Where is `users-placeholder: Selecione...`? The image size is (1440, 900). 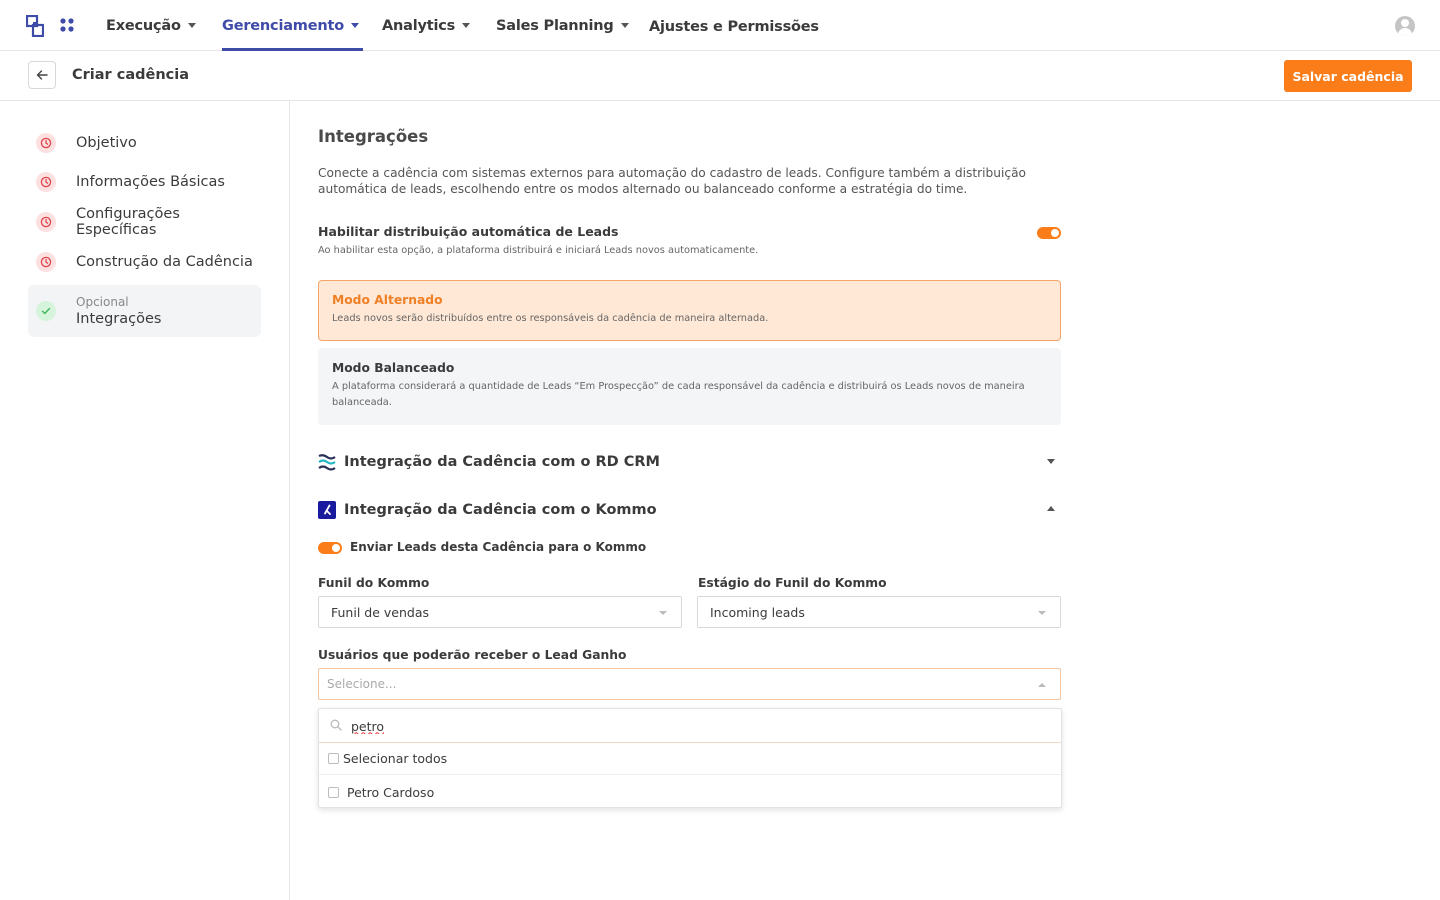
users-placeholder: Selecione... is located at coordinates (362, 684).